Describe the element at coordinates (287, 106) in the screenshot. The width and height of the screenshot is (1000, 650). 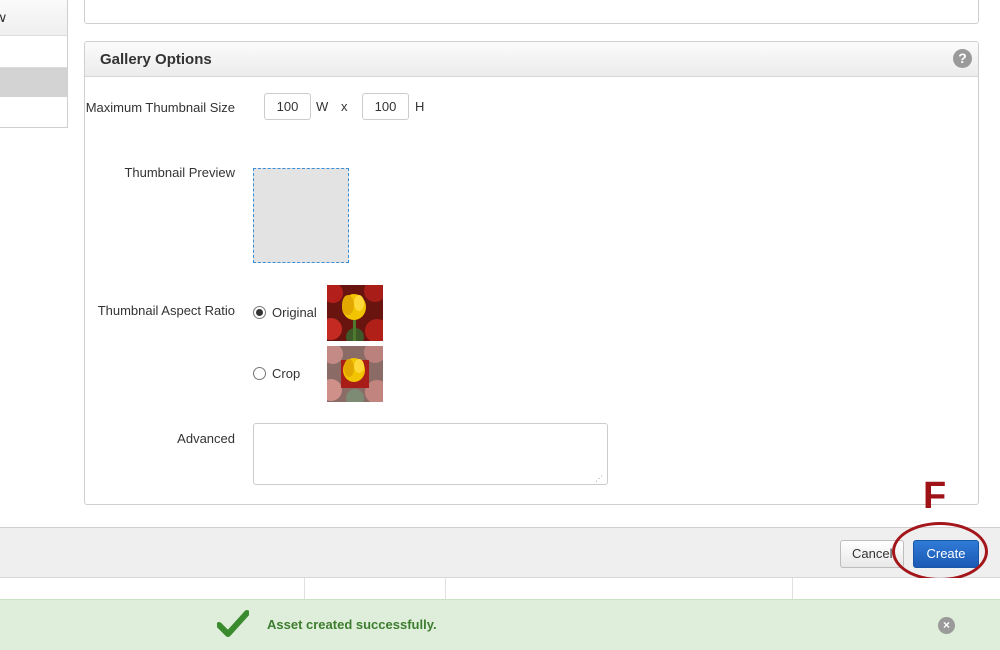
I see `thumbnail-width-input: 100` at that location.